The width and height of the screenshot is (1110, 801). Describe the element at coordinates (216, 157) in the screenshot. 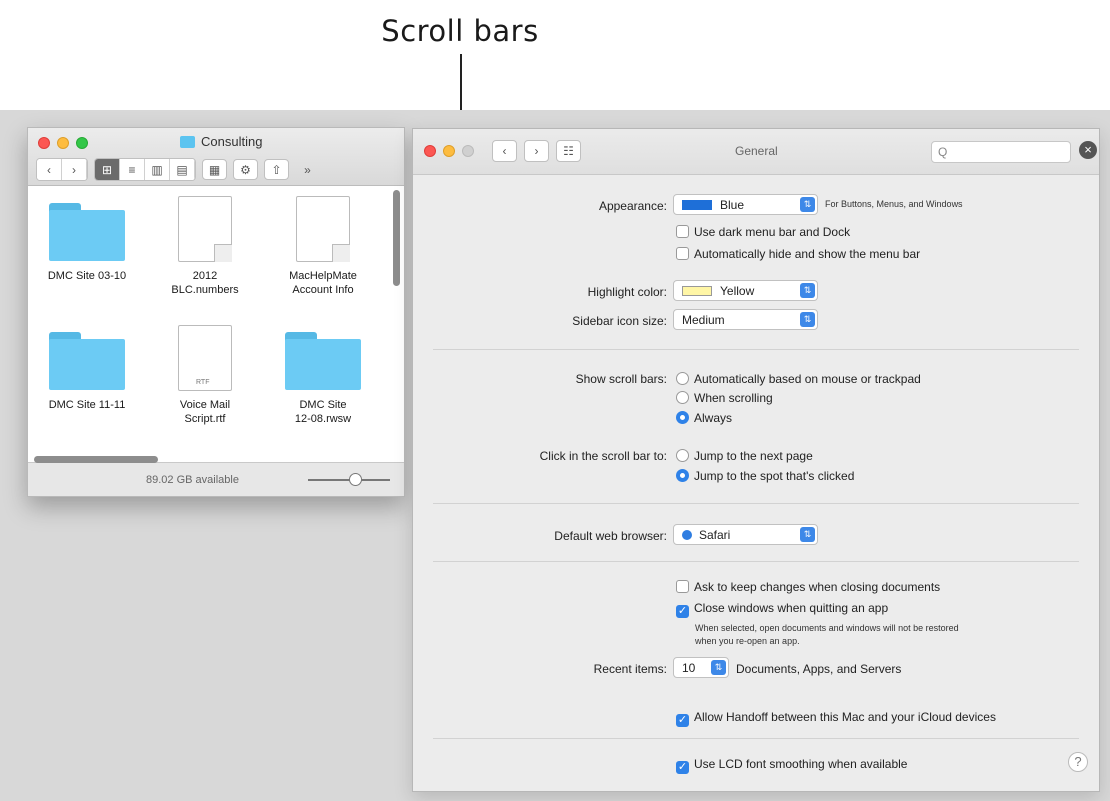

I see `finder-titlebar: Consulting ‹ › ⊞ ≡ ▥ ▤ ▦ ⚙ ⇧ »` at that location.